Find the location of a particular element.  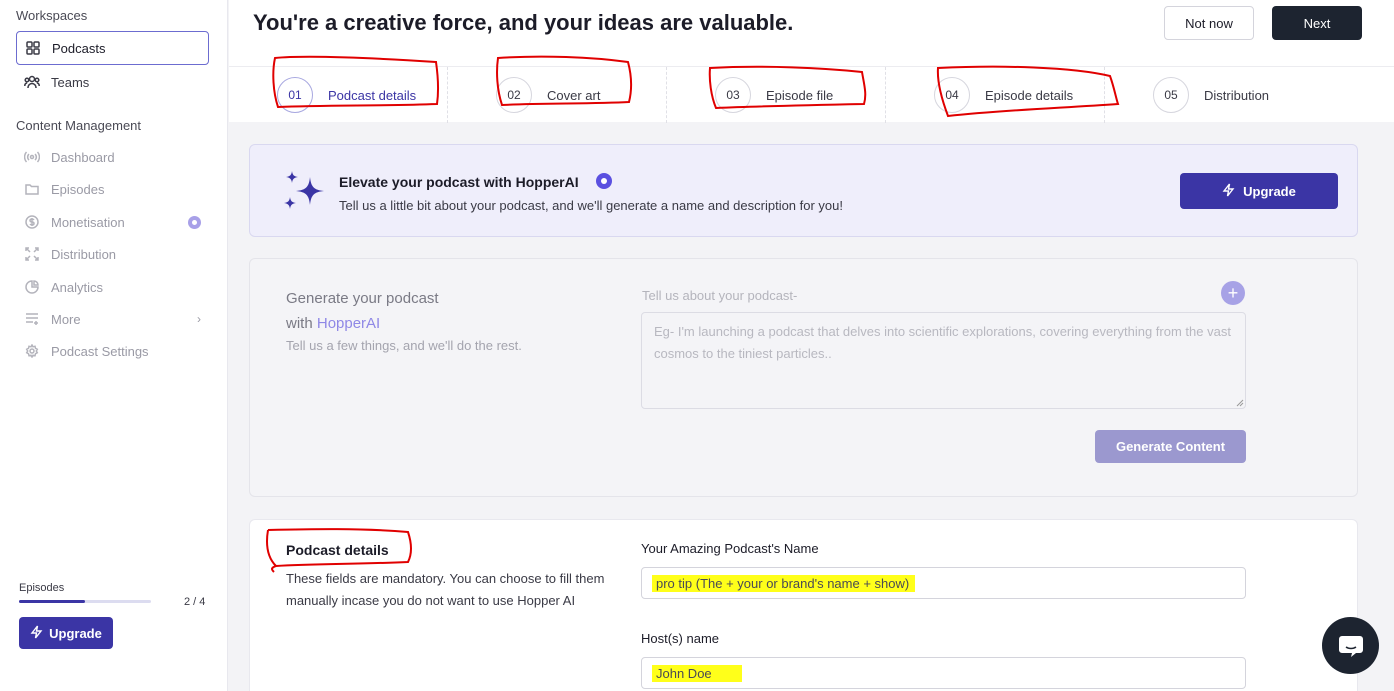

chat-icon is located at coordinates (1350, 646).